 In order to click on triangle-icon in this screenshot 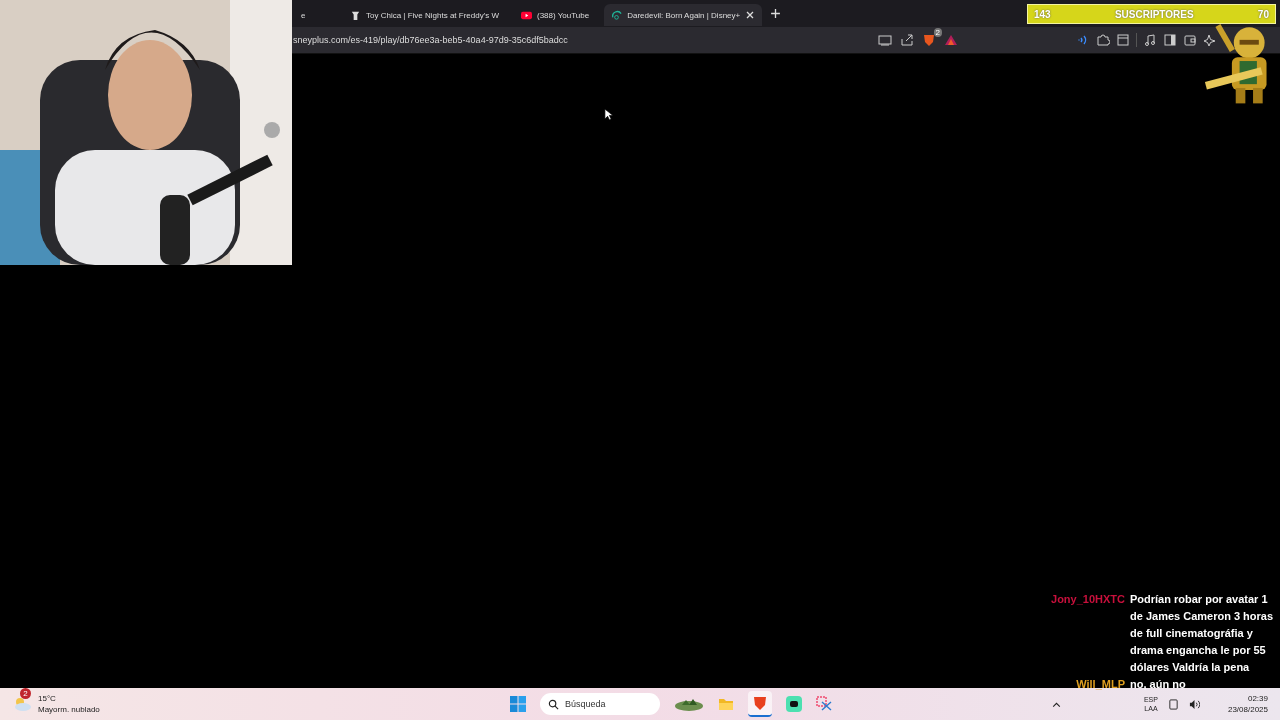, I will do `click(951, 40)`.